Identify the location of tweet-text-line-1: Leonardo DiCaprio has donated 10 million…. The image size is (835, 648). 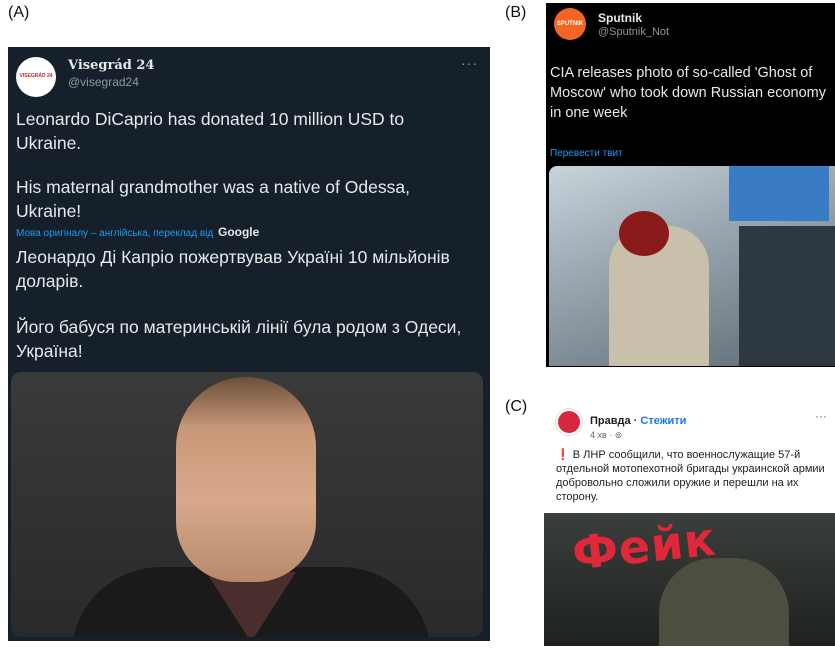
(210, 131).